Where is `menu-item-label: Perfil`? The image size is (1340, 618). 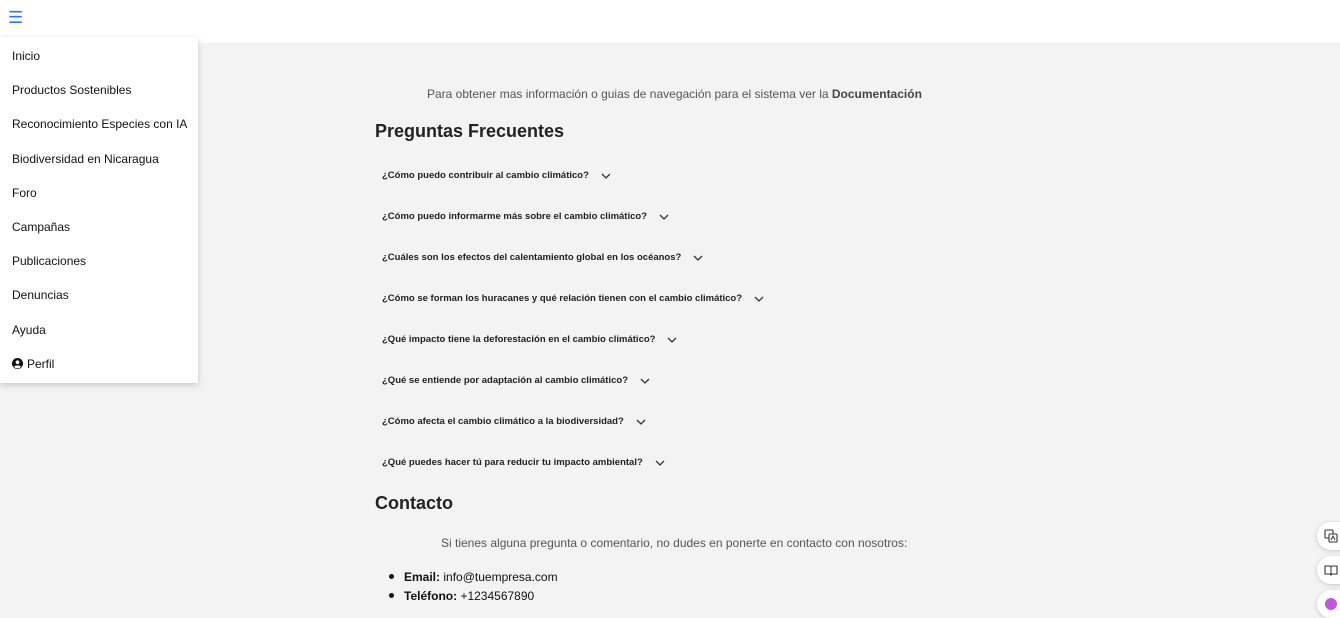
menu-item-label: Perfil is located at coordinates (41, 363).